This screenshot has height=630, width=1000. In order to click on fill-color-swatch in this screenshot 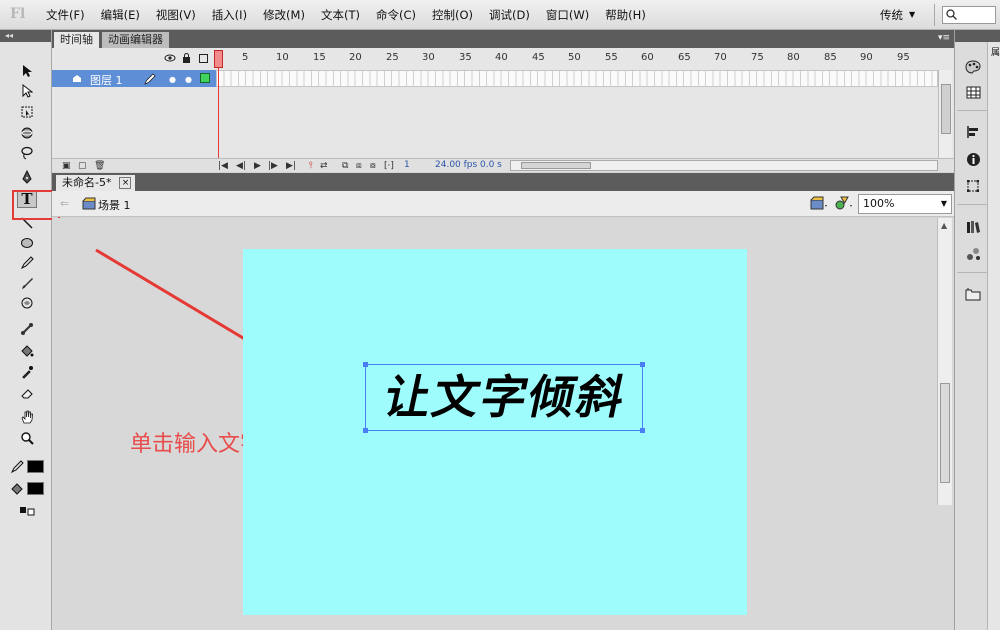, I will do `click(35, 488)`.